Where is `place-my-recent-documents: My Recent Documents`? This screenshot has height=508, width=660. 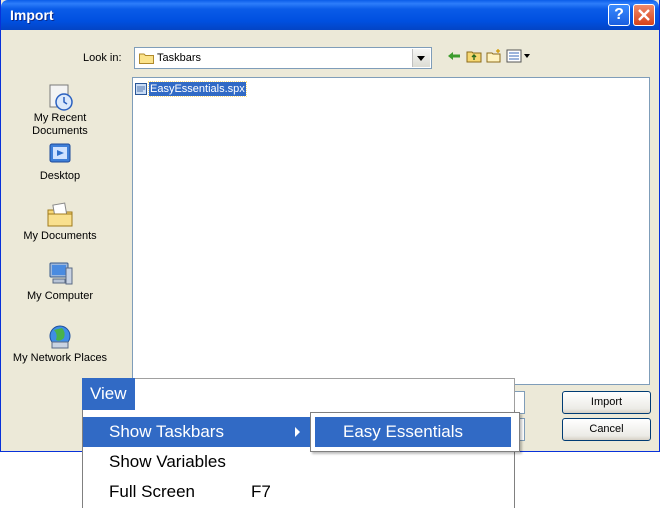 place-my-recent-documents: My Recent Documents is located at coordinates (60, 110).